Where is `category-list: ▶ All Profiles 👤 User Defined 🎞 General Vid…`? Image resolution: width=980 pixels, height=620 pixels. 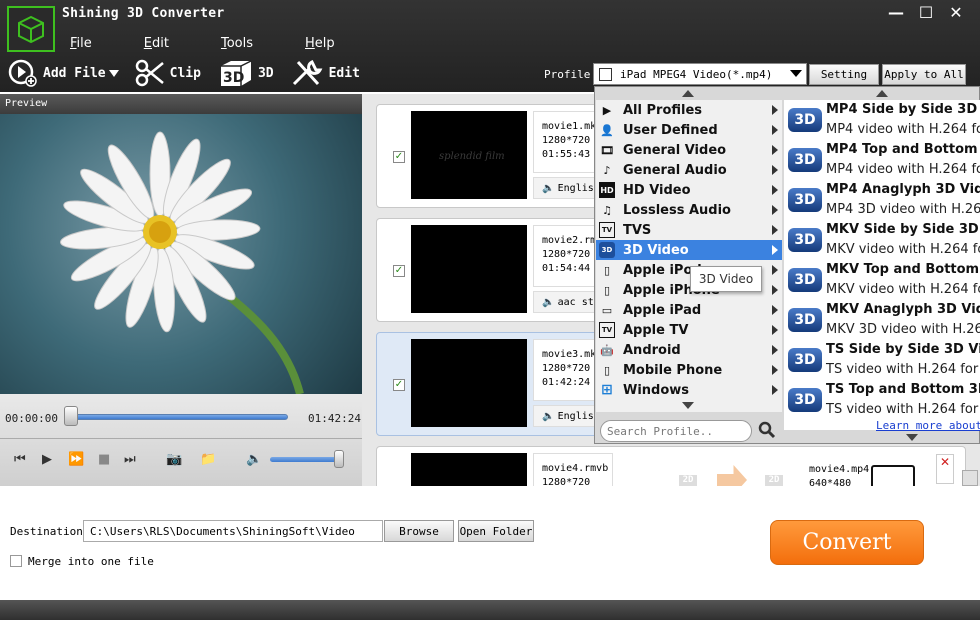 category-list: ▶ All Profiles 👤 User Defined 🎞 General Vid… is located at coordinates (689, 256).